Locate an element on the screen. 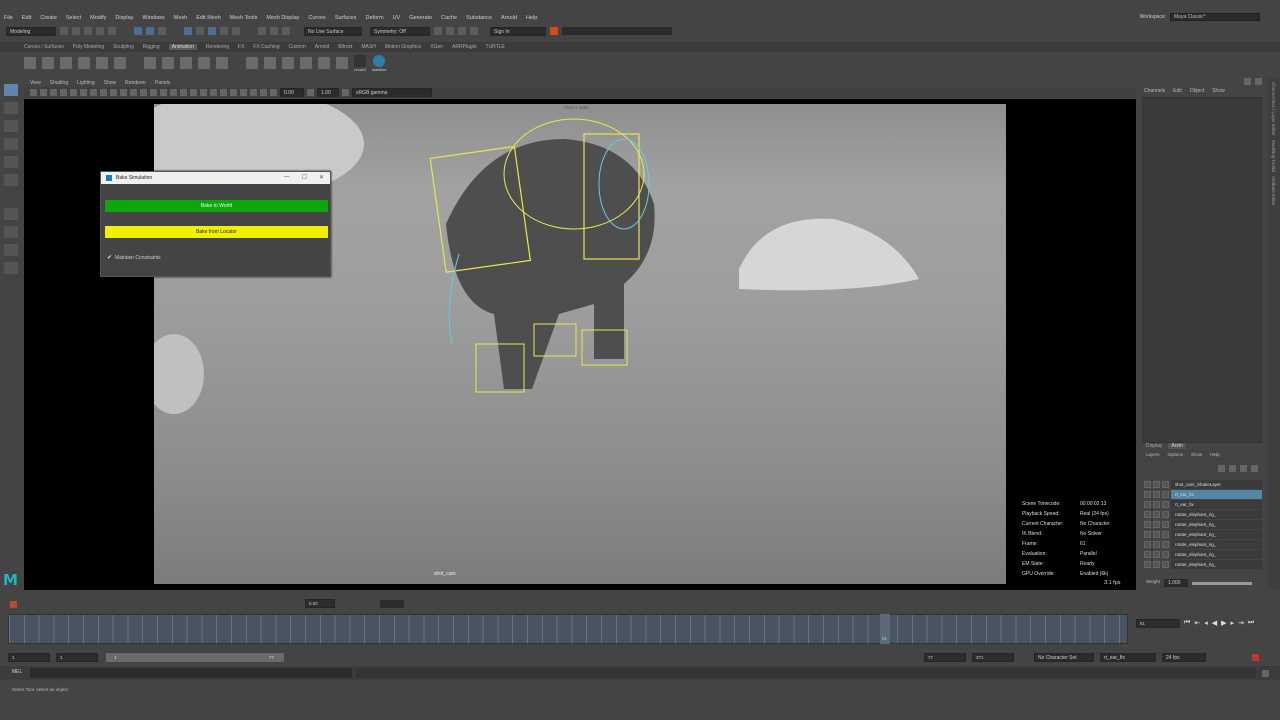 The height and width of the screenshot is (720, 1280). save-scene-icon is located at coordinates (88, 31).